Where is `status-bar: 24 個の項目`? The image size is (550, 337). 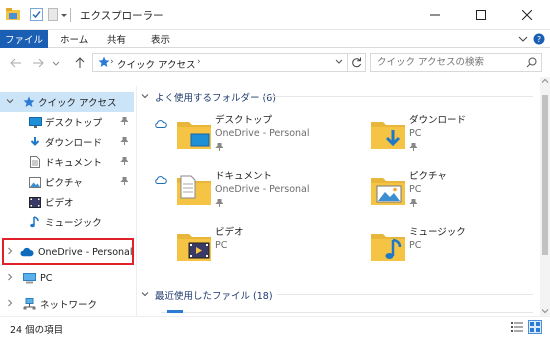
status-bar: 24 個の項目 is located at coordinates (275, 326).